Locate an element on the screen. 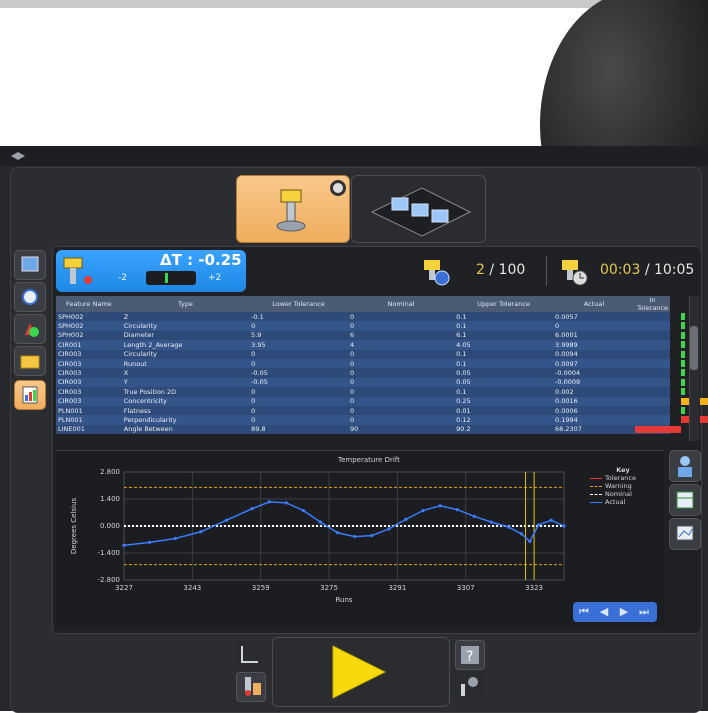 The width and height of the screenshot is (708, 713). first-page-icon: ⏮ is located at coordinates (584, 612).